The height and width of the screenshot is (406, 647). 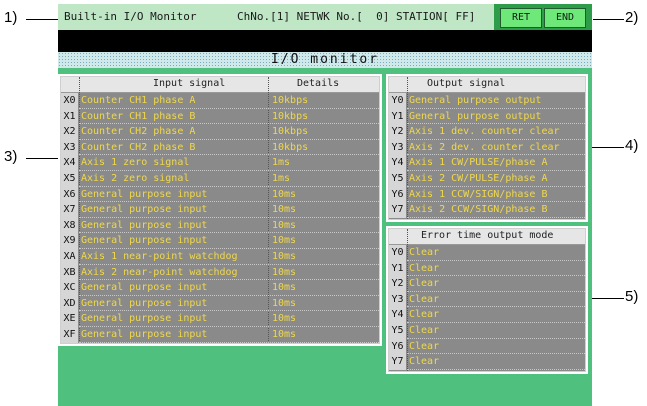 I want to click on table-row: X5 Axis 2 zero signal 1ms, so click(x=220, y=179).